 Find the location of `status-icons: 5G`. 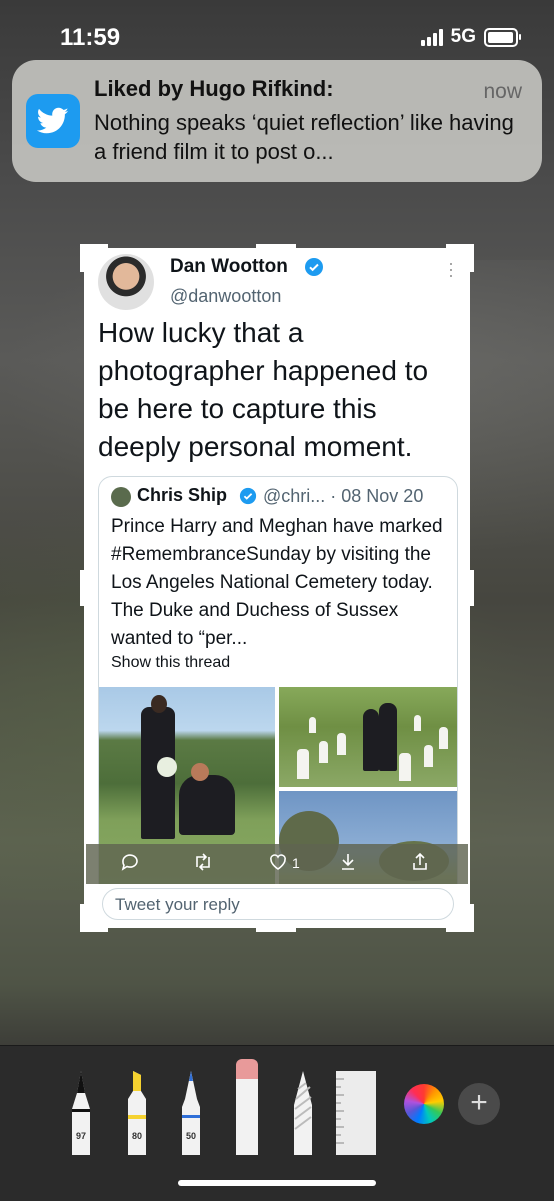

status-icons: 5G is located at coordinates (470, 37).